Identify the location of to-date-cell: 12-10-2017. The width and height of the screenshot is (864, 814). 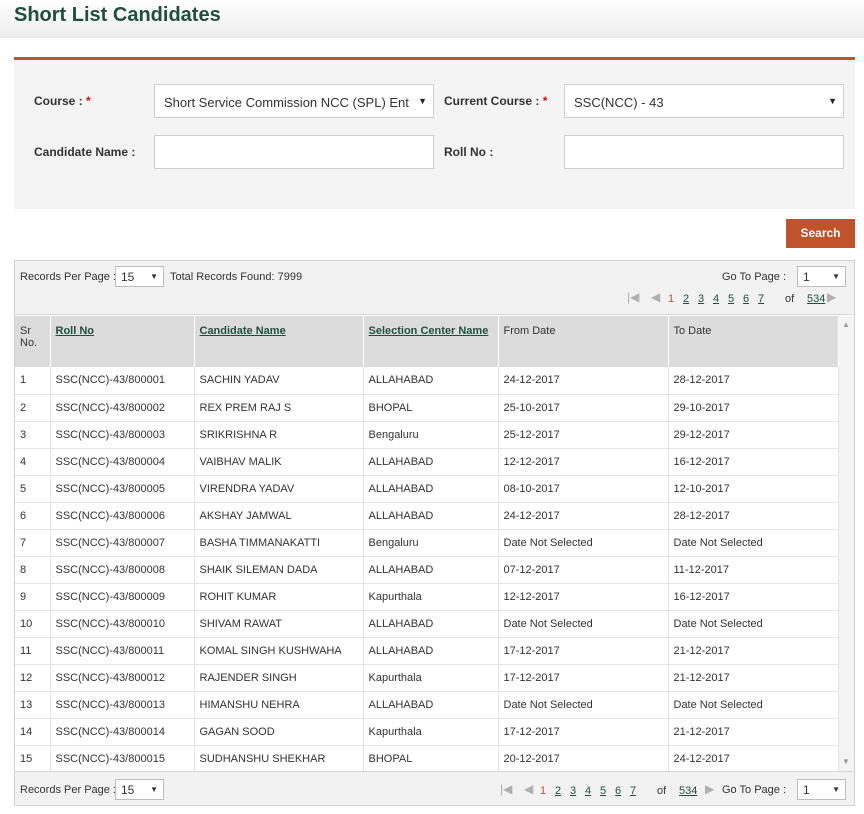
(753, 489).